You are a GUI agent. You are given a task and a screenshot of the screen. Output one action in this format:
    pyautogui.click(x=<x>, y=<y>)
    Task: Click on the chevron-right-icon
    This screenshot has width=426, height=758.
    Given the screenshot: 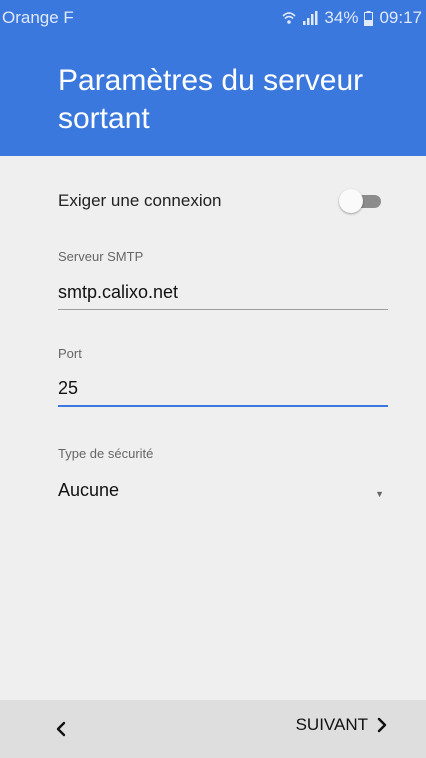 What is the action you would take?
    pyautogui.click(x=382, y=725)
    